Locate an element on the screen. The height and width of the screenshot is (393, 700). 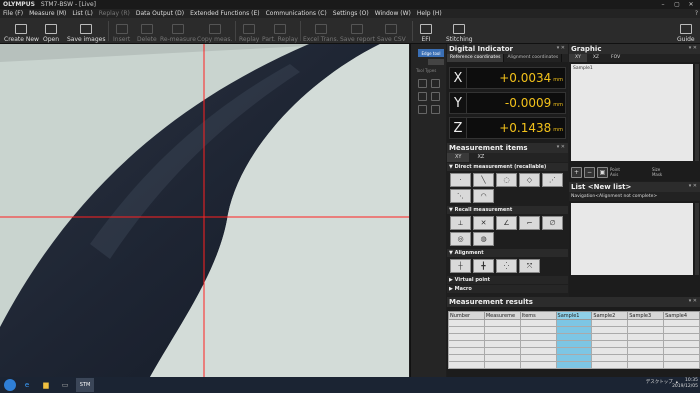
menu-file: File (F) is located at coordinates (13, 13).